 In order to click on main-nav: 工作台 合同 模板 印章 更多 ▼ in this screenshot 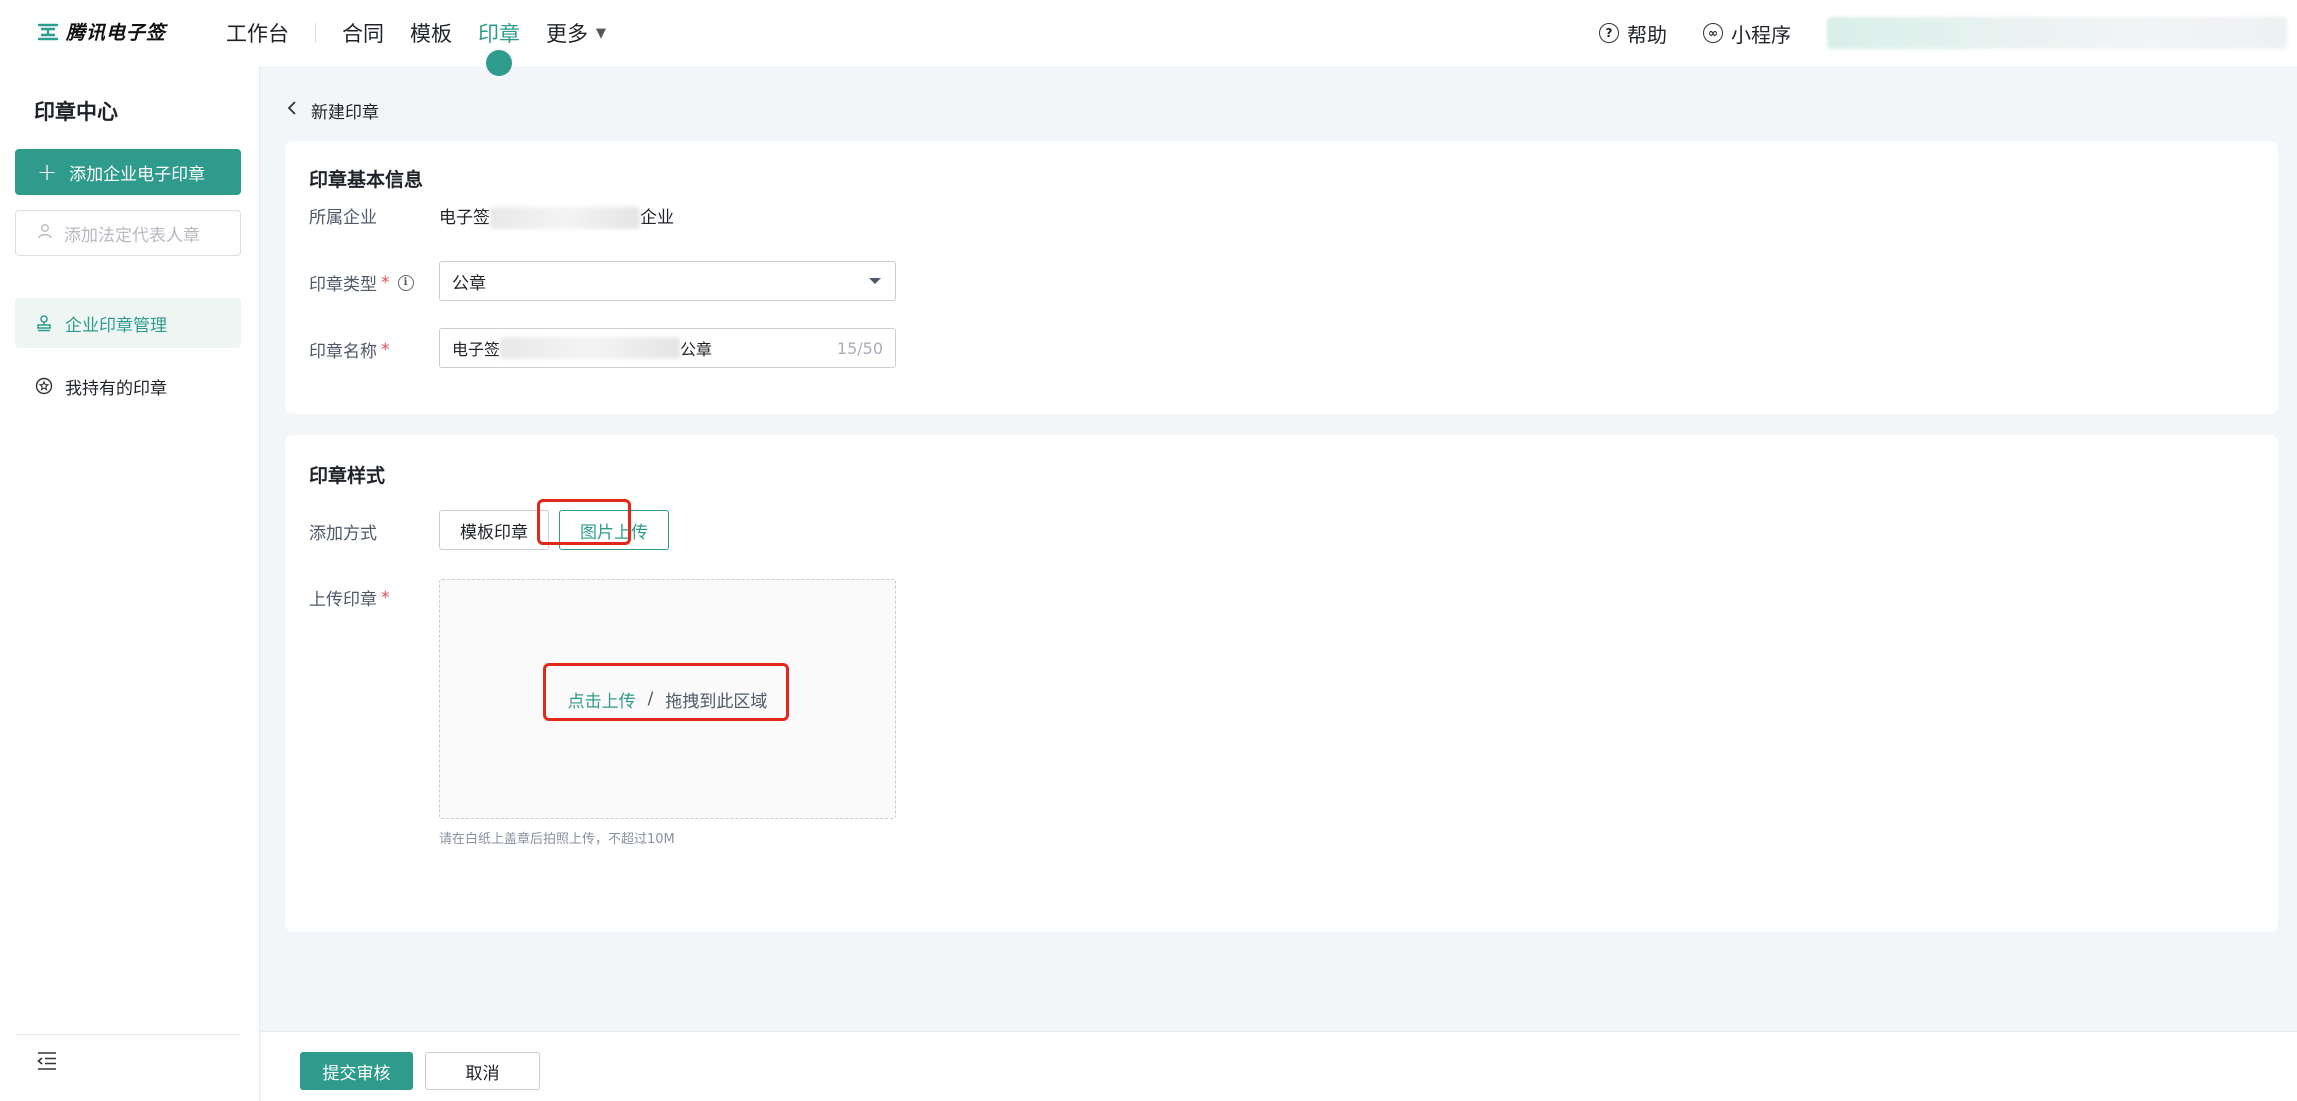, I will do `click(429, 33)`.